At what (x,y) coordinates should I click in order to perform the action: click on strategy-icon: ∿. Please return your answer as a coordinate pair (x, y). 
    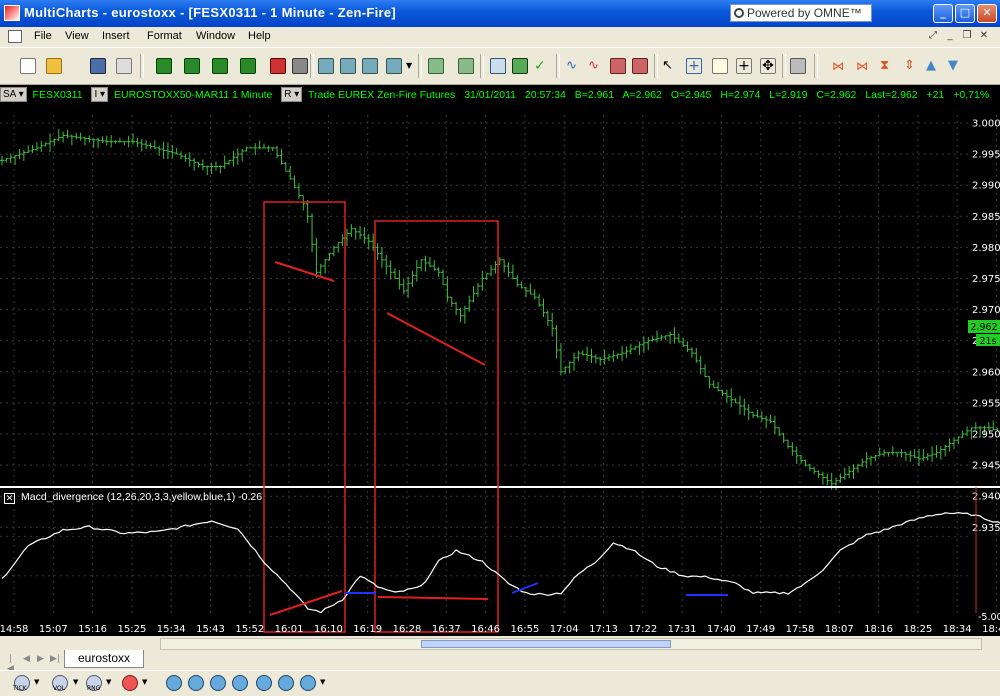
    Looking at the image, I should click on (596, 66).